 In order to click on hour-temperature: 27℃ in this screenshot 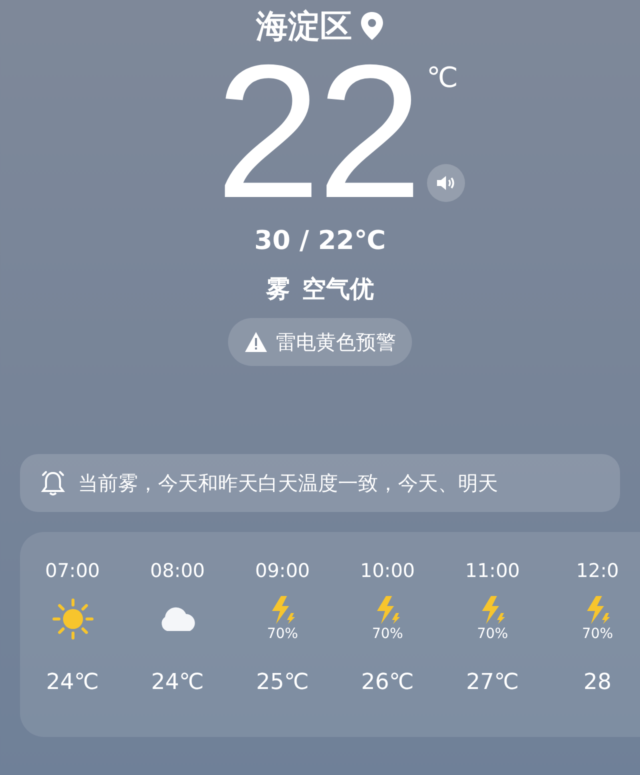, I will do `click(492, 683)`.